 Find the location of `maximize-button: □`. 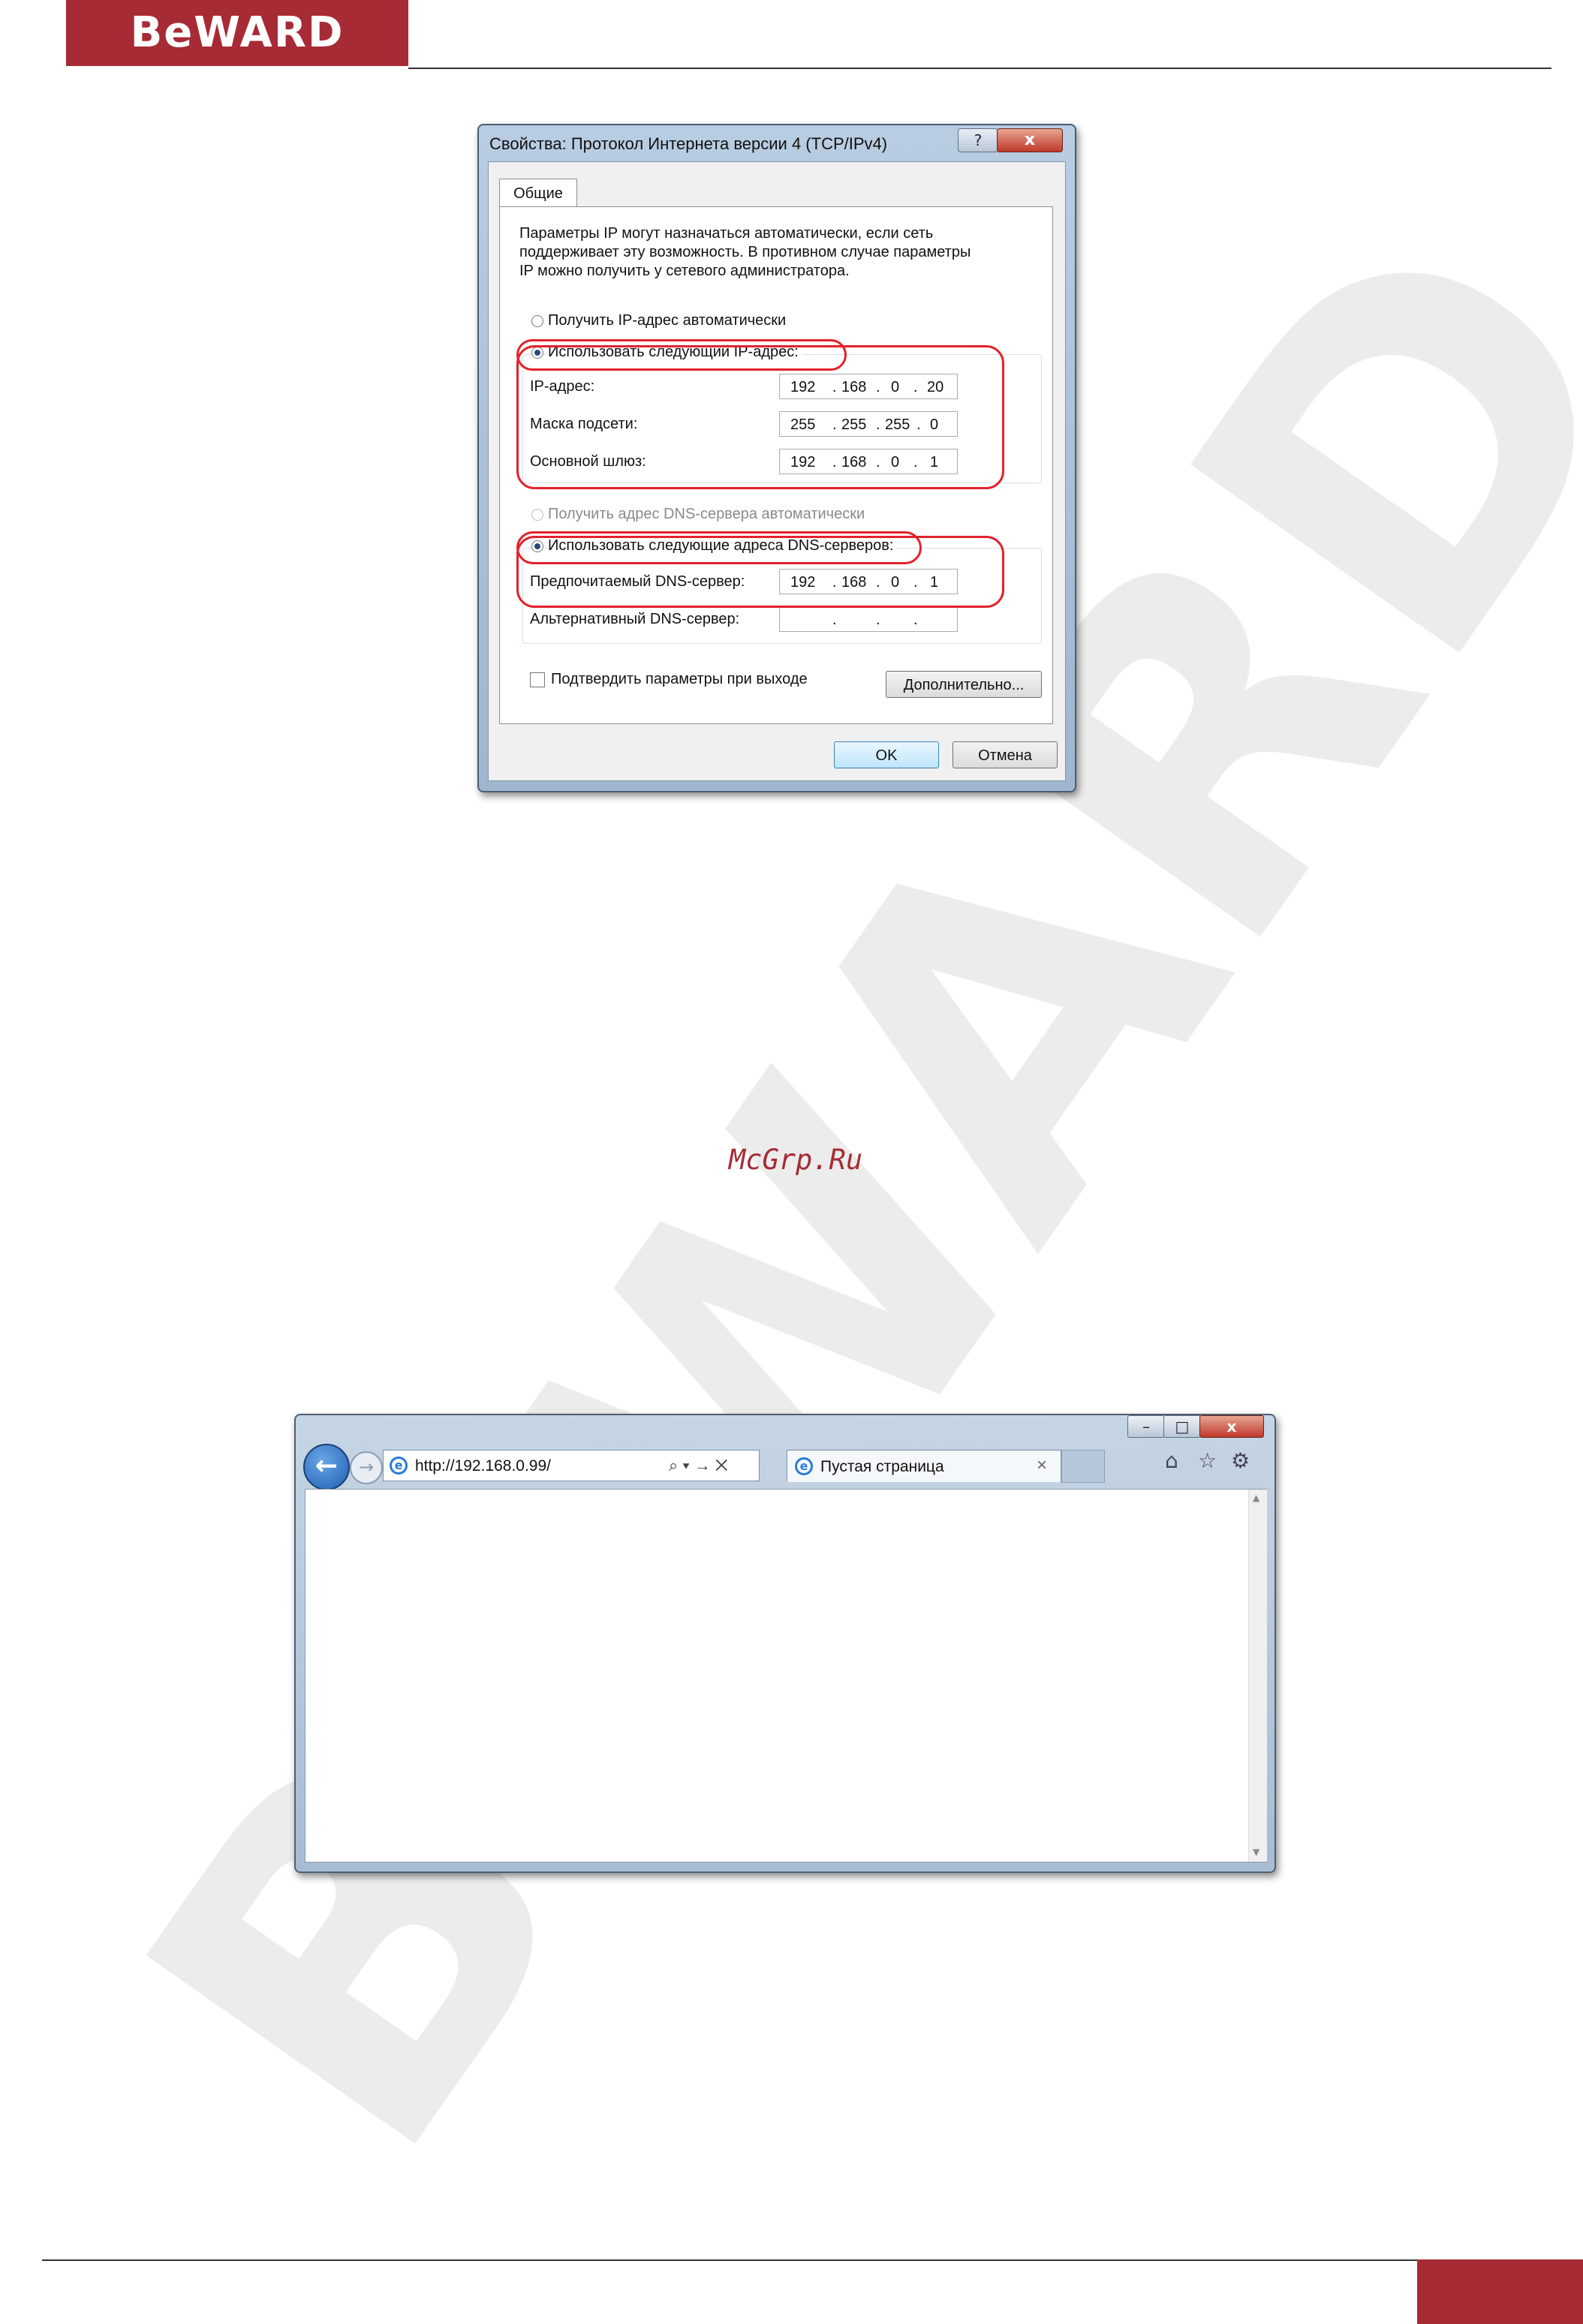

maximize-button: □ is located at coordinates (1182, 1426).